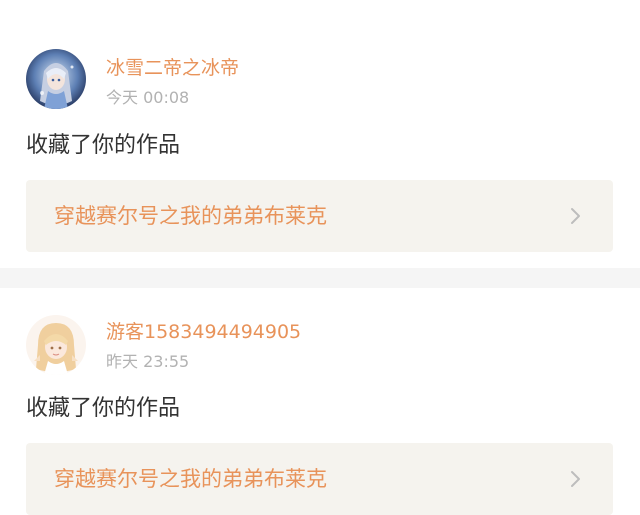 The height and width of the screenshot is (515, 640). Describe the element at coordinates (203, 332) in the screenshot. I see `username: 游客1583494494905` at that location.